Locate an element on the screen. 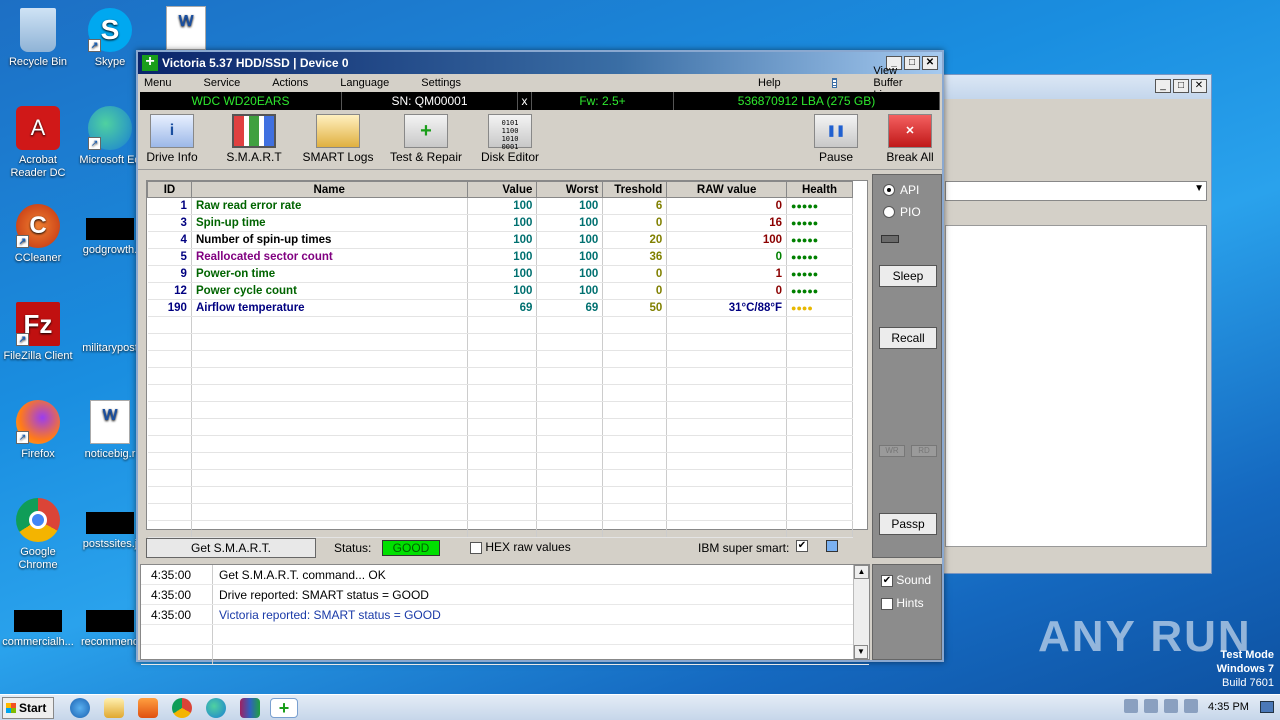  test-repair-button: + Test & Repair is located at coordinates (426, 139).